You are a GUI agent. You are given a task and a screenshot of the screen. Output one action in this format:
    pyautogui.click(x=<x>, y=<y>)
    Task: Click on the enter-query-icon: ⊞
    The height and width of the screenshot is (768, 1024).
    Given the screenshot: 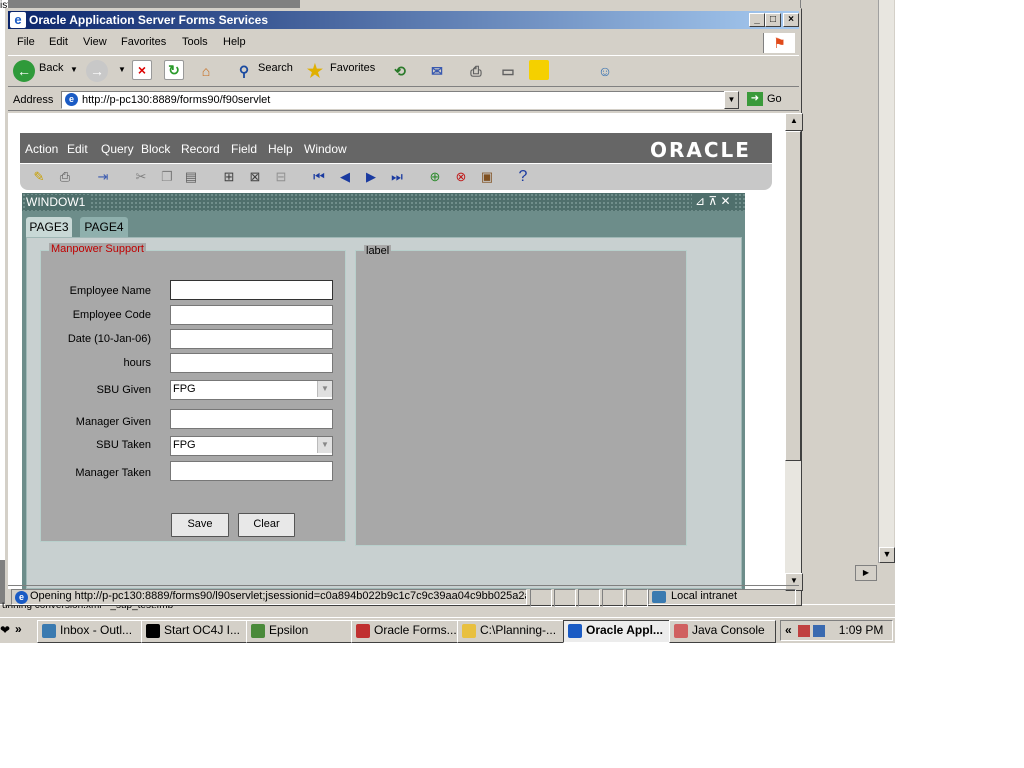 What is the action you would take?
    pyautogui.click(x=229, y=177)
    